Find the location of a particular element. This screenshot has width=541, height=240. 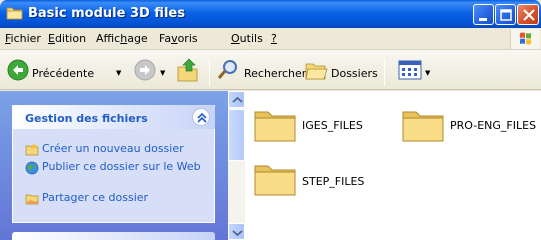

globe-icon is located at coordinates (32, 168).